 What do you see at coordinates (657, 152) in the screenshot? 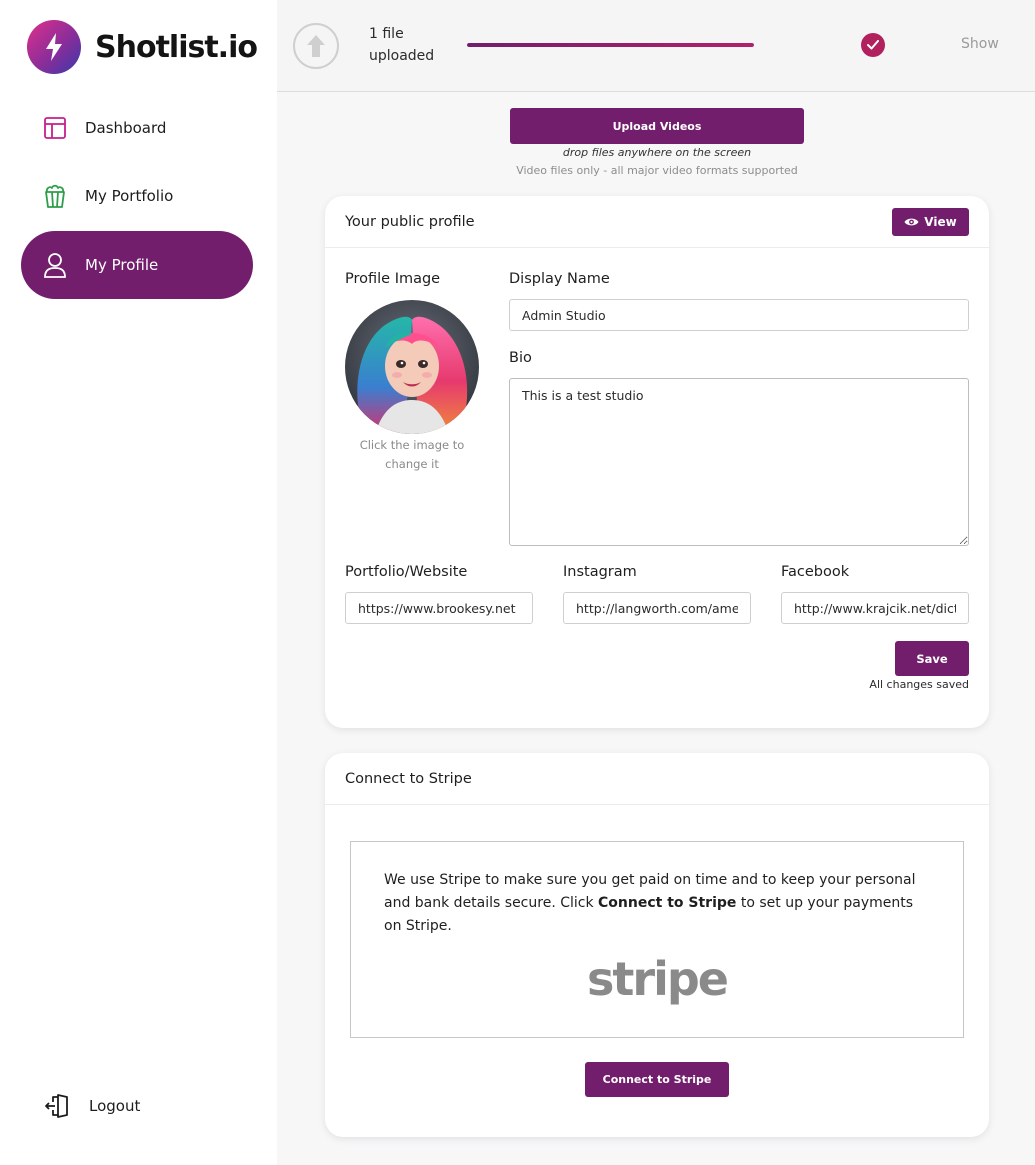
I see `drop-hint: drop files anywhere on the screen` at bounding box center [657, 152].